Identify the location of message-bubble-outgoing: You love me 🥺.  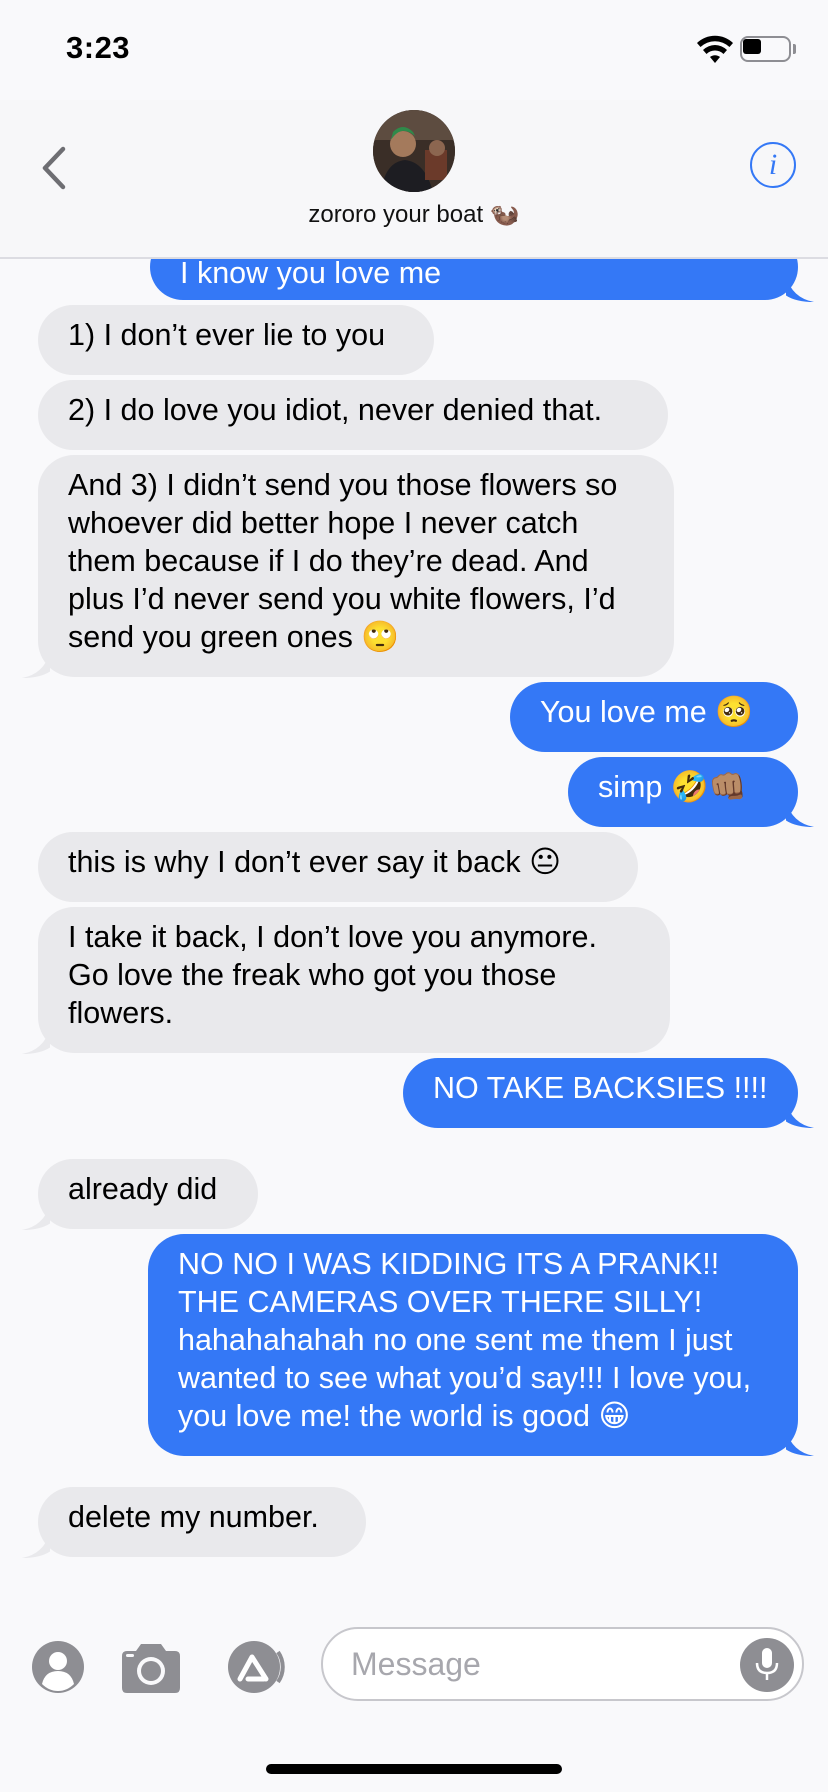
(654, 717).